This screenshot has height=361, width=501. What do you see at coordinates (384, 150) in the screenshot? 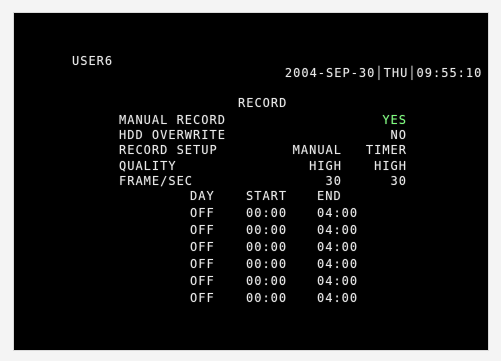
I see `record-setup-timer: TIMER` at bounding box center [384, 150].